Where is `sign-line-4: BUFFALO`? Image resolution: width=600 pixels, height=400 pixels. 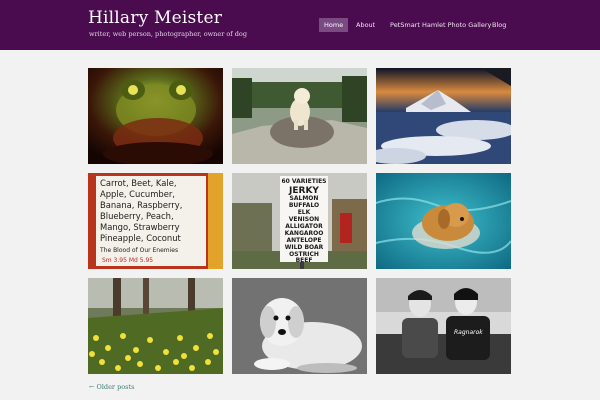
sign-line-4: BUFFALO is located at coordinates (304, 205).